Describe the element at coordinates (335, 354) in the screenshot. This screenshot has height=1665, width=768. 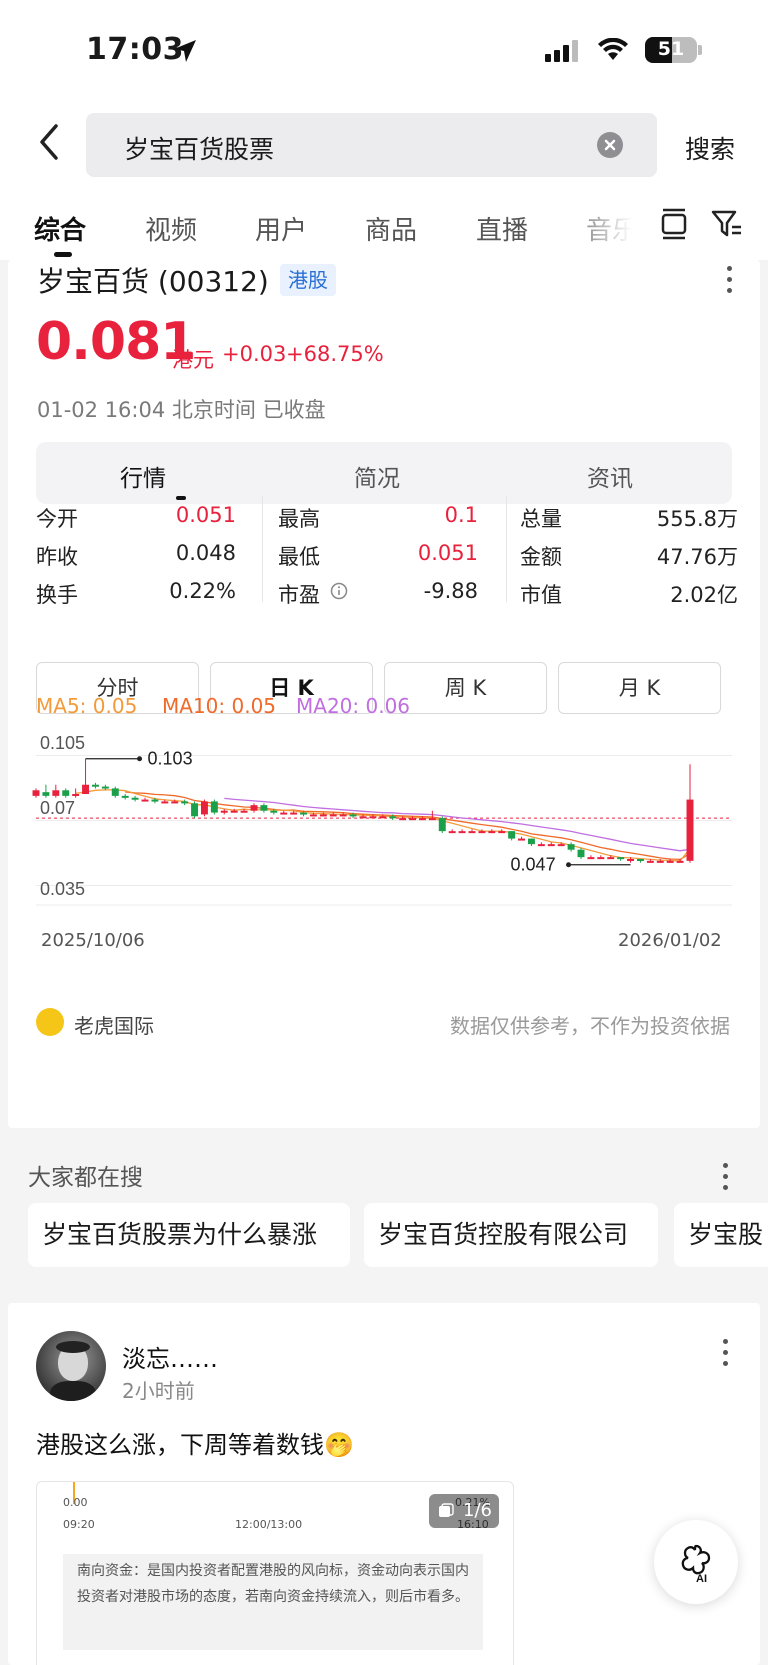
I see `price-change-percent: +68.75%` at that location.